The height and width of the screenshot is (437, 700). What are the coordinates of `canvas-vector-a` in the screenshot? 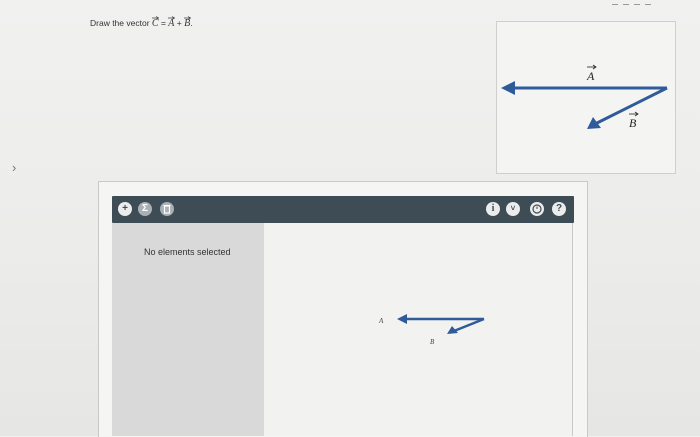 It's located at (440, 319).